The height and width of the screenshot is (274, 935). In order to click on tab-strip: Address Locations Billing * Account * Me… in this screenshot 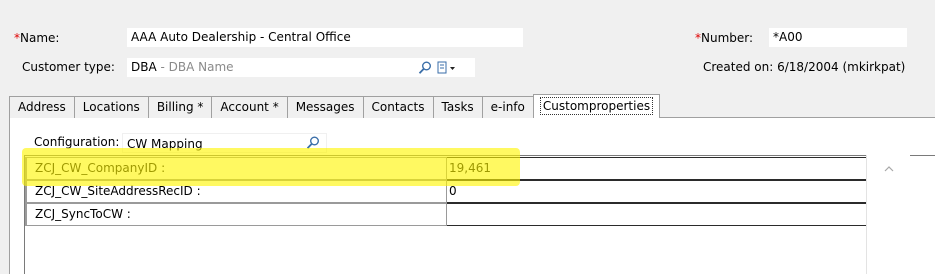, I will do `click(335, 106)`.